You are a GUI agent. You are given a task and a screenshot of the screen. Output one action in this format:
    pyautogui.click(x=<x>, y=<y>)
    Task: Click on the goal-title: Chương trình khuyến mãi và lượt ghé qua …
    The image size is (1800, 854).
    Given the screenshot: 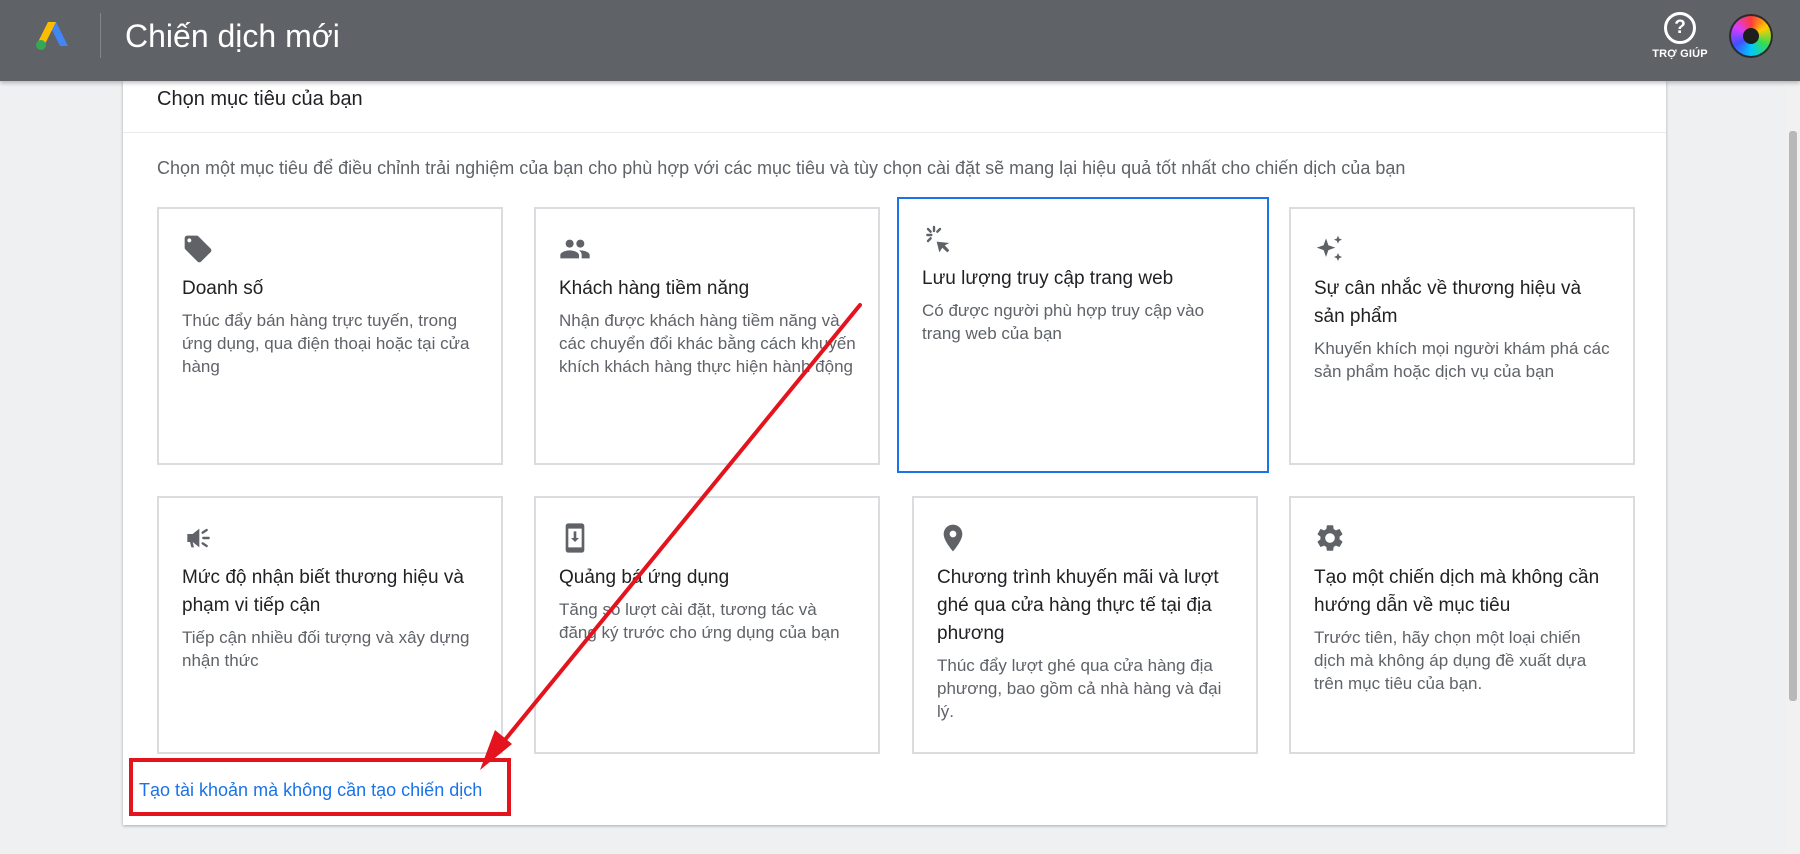 What is the action you would take?
    pyautogui.click(x=1078, y=605)
    